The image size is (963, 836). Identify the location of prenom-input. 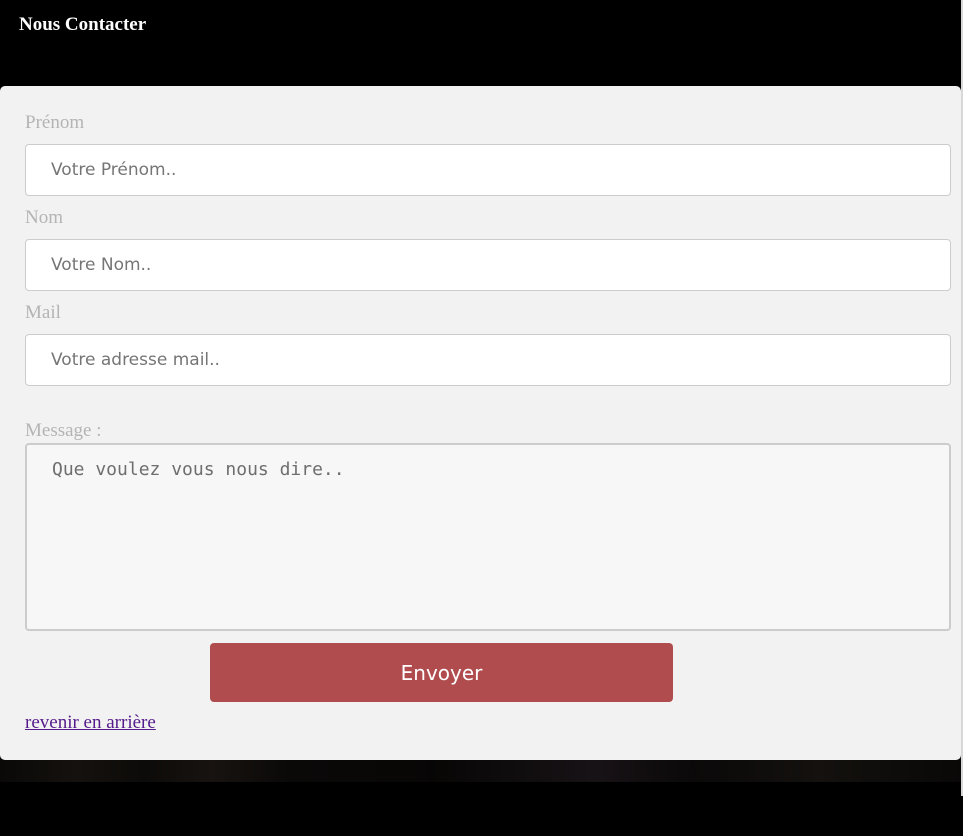
(488, 170).